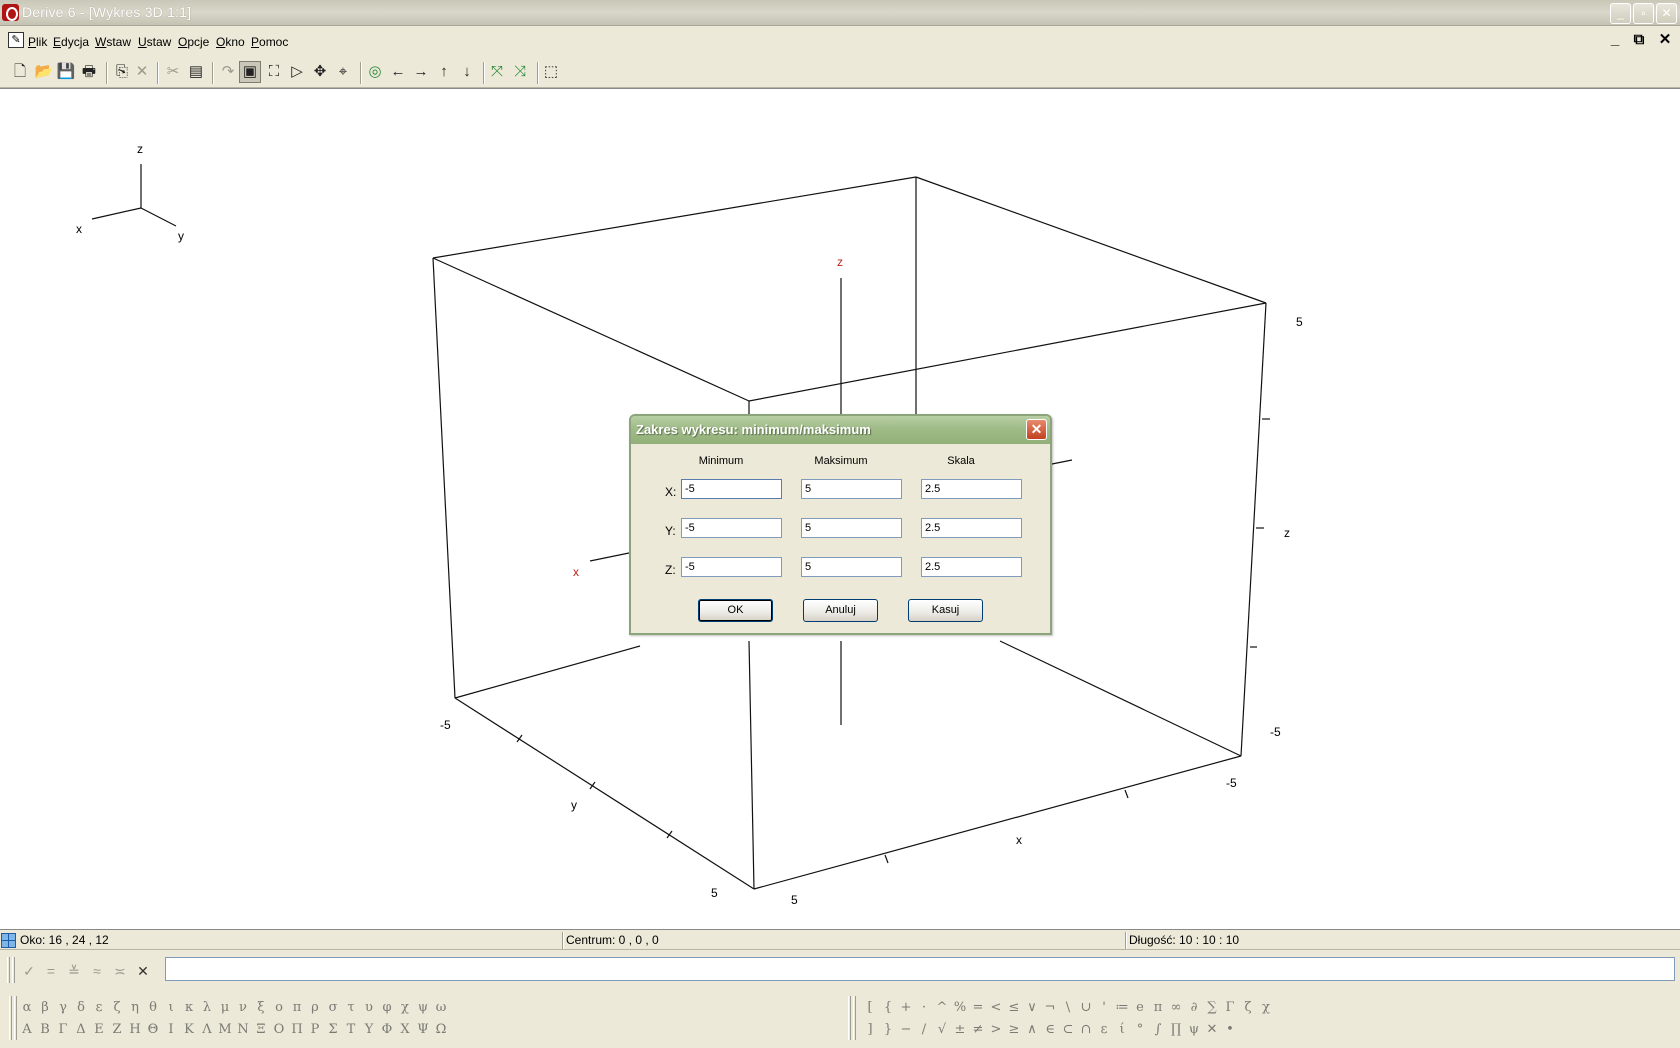 The image size is (1680, 1048). I want to click on menu-plik: Plik, so click(37, 42).